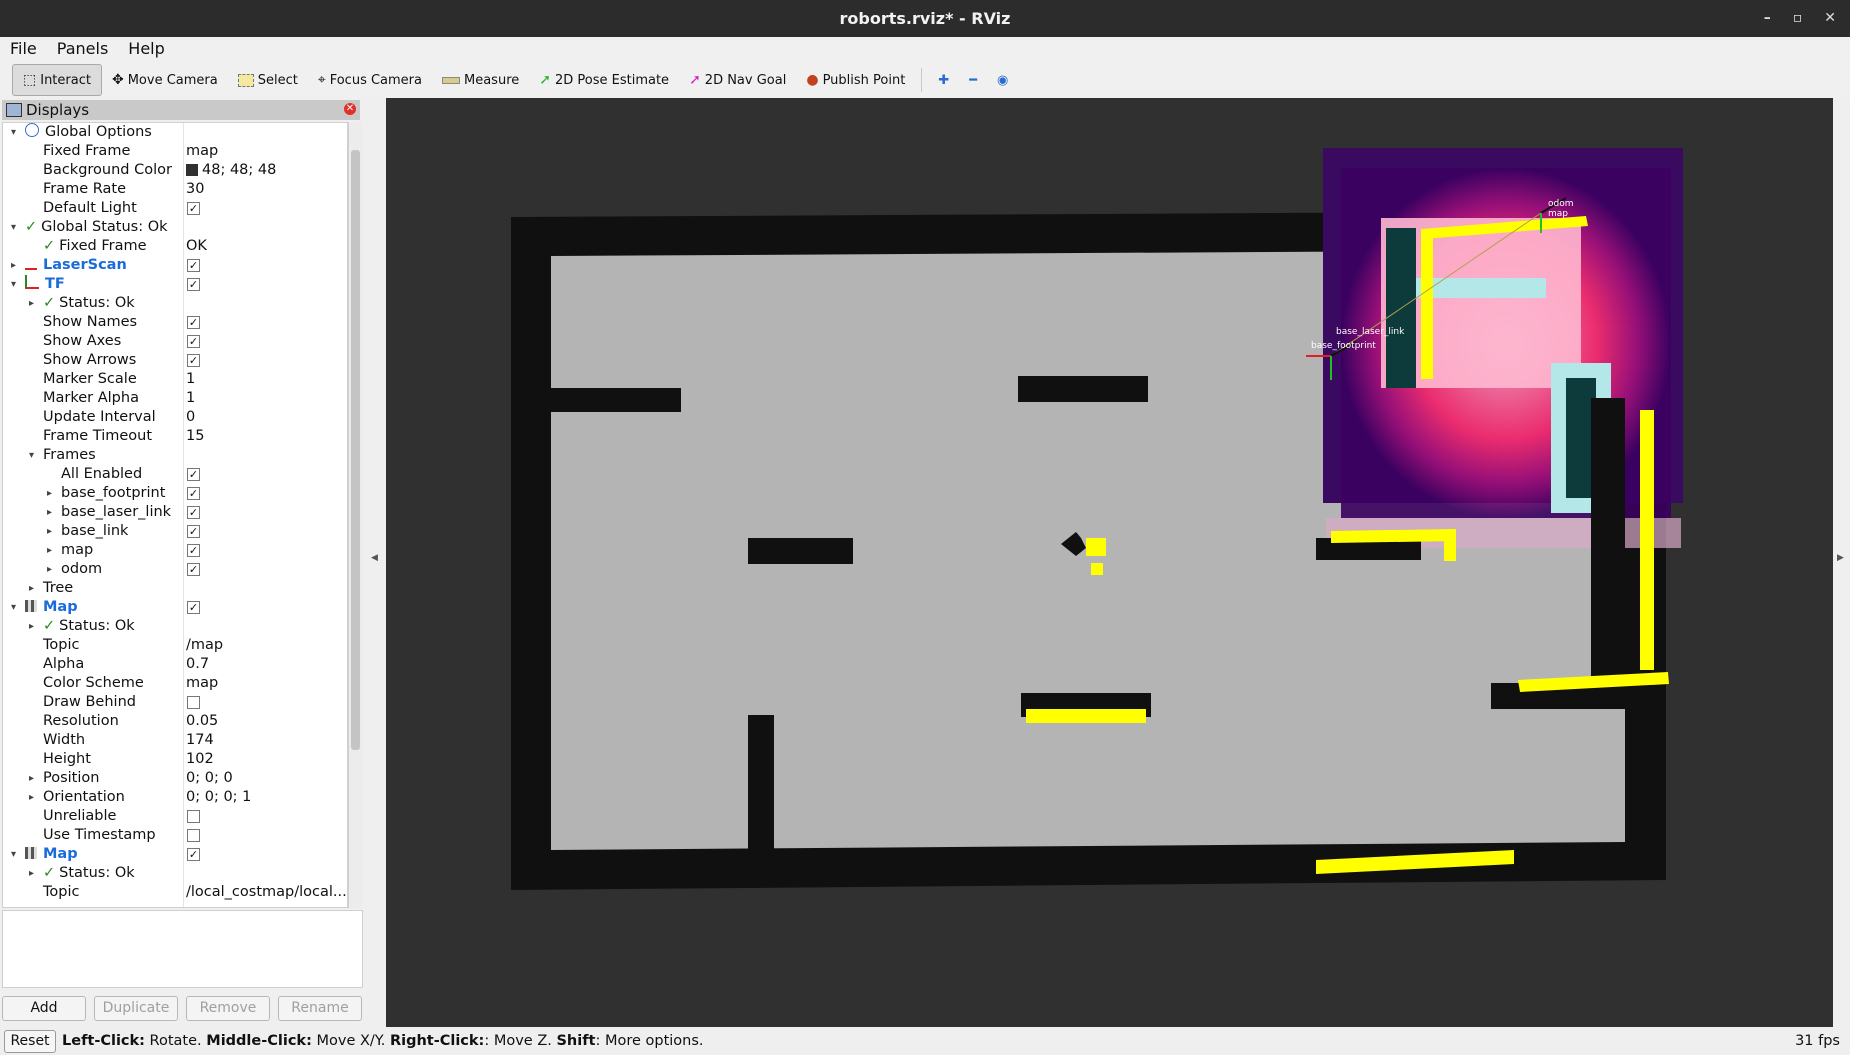  Describe the element at coordinates (175, 759) in the screenshot. I see `display-tree-row: Height 102` at that location.